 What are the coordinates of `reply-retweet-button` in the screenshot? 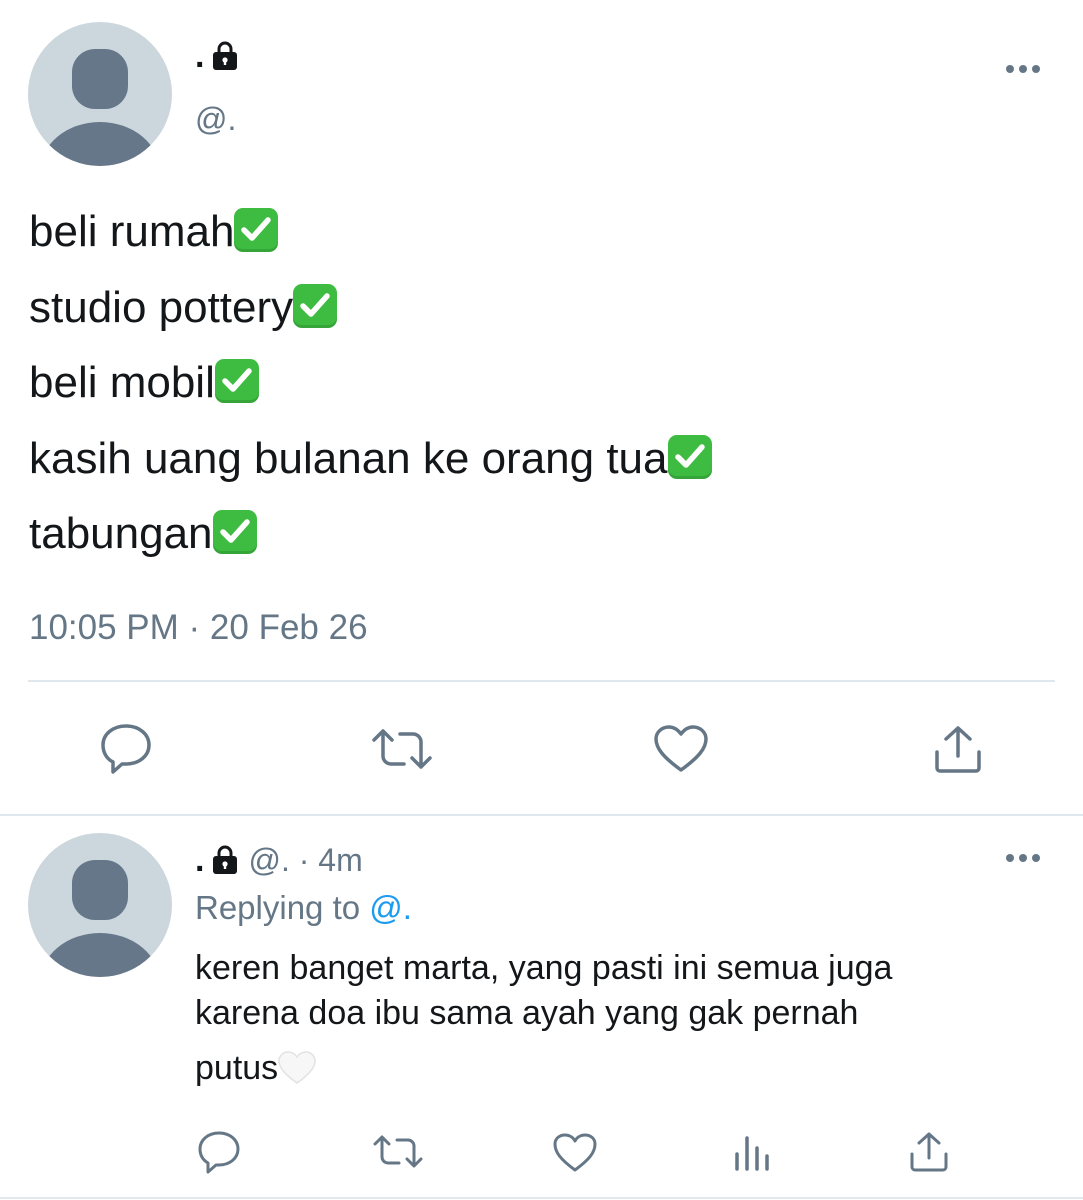 It's located at (398, 1152).